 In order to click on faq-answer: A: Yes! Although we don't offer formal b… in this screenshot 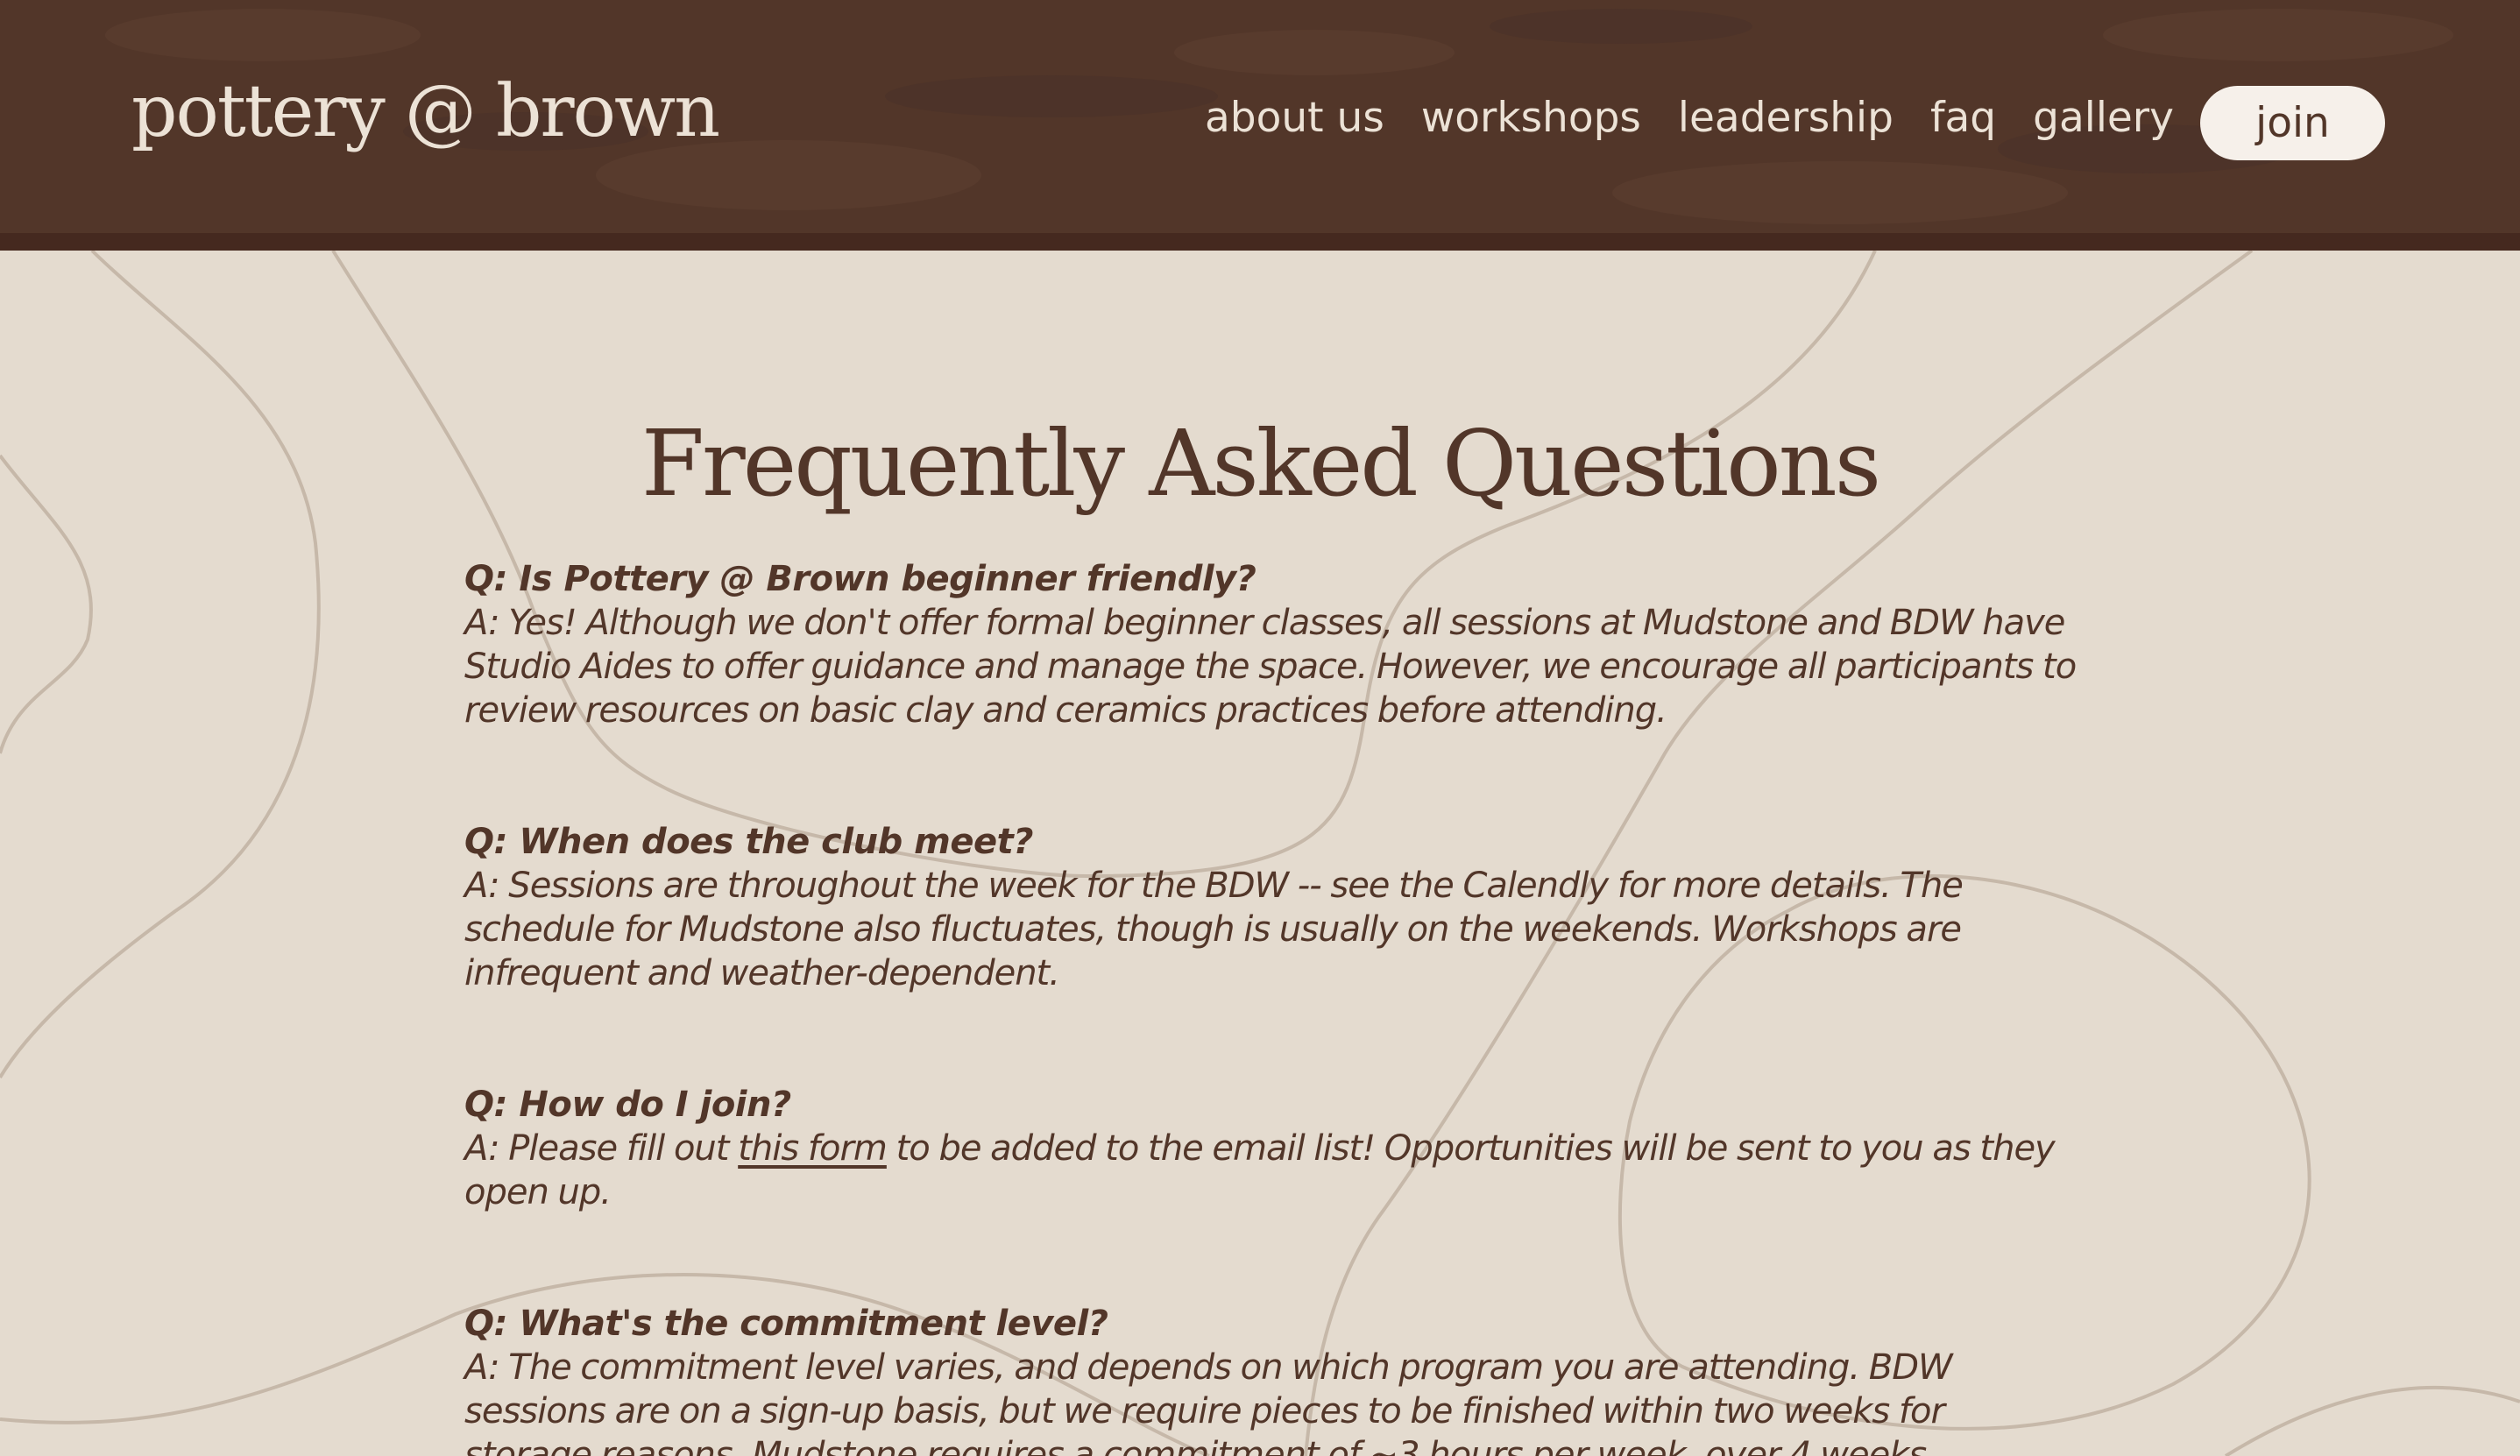, I will do `click(1270, 667)`.